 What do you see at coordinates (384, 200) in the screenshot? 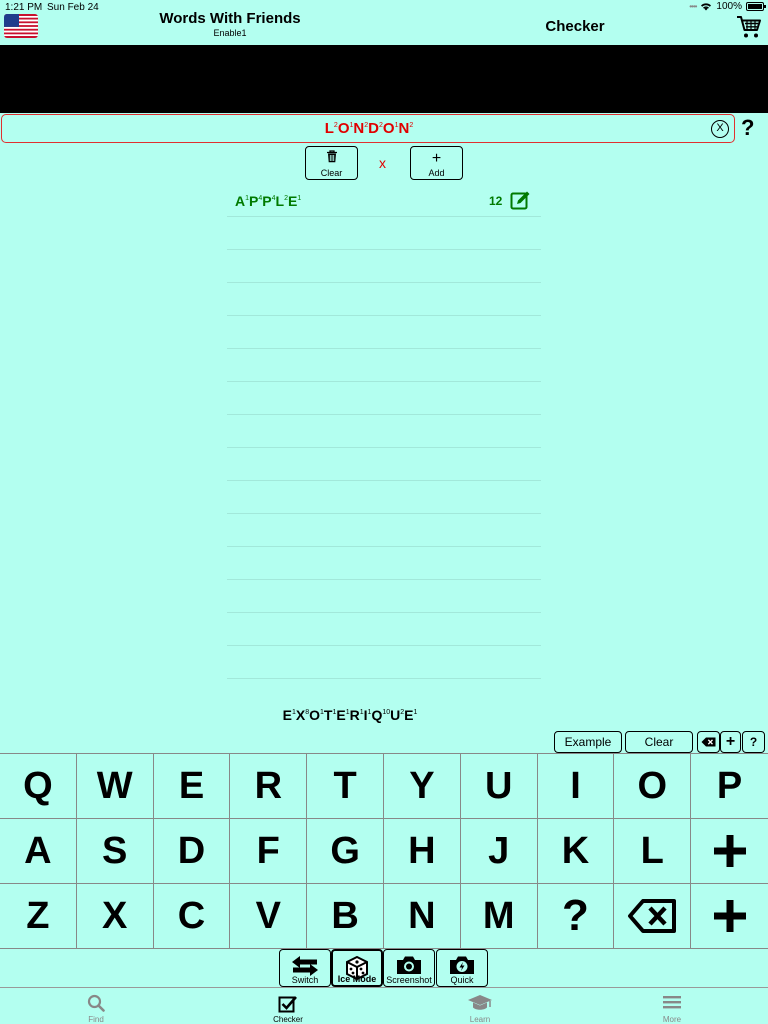
I see `word-list-row: A1P4P4L2E1 12` at bounding box center [384, 200].